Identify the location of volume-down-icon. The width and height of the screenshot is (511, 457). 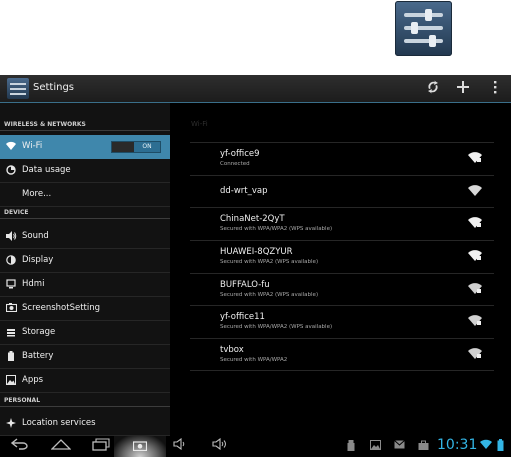
(180, 446).